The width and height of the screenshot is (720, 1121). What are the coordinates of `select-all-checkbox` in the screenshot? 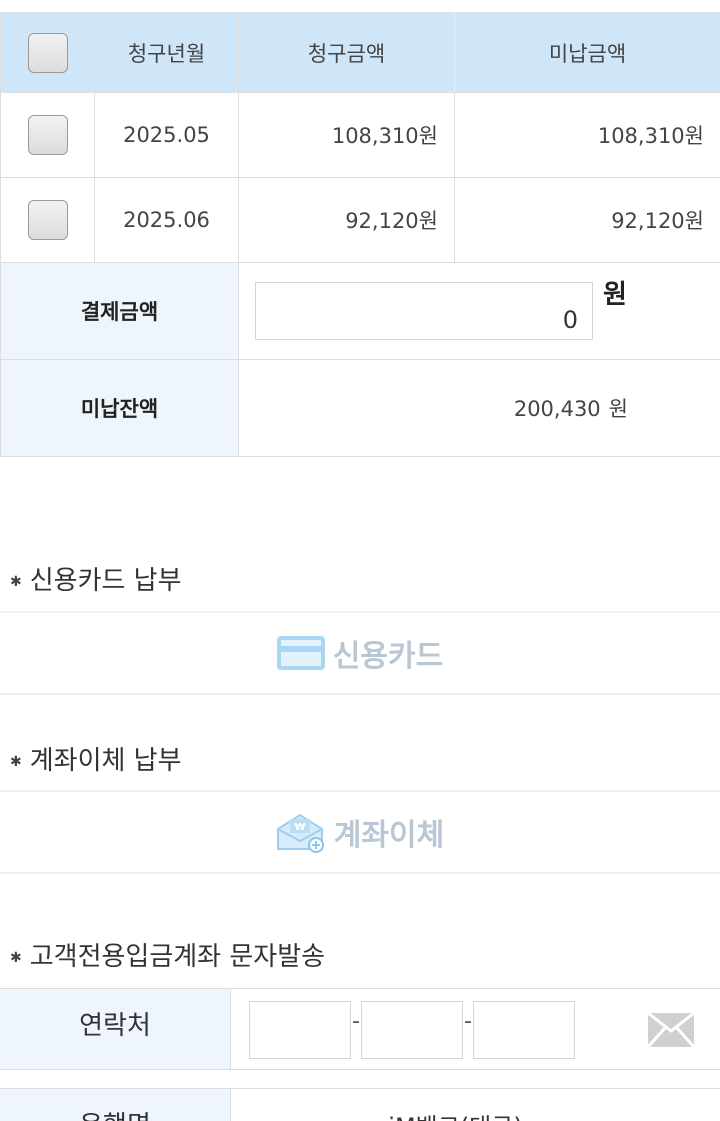 It's located at (47, 52).